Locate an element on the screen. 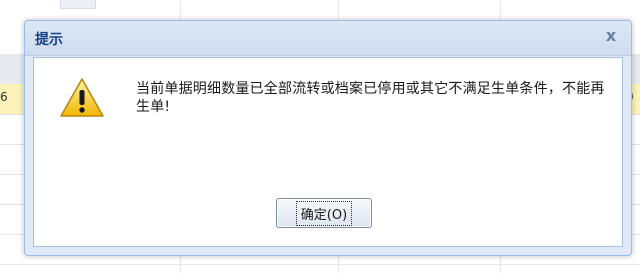  dialog-titlebar: 提示 x is located at coordinates (328, 38).